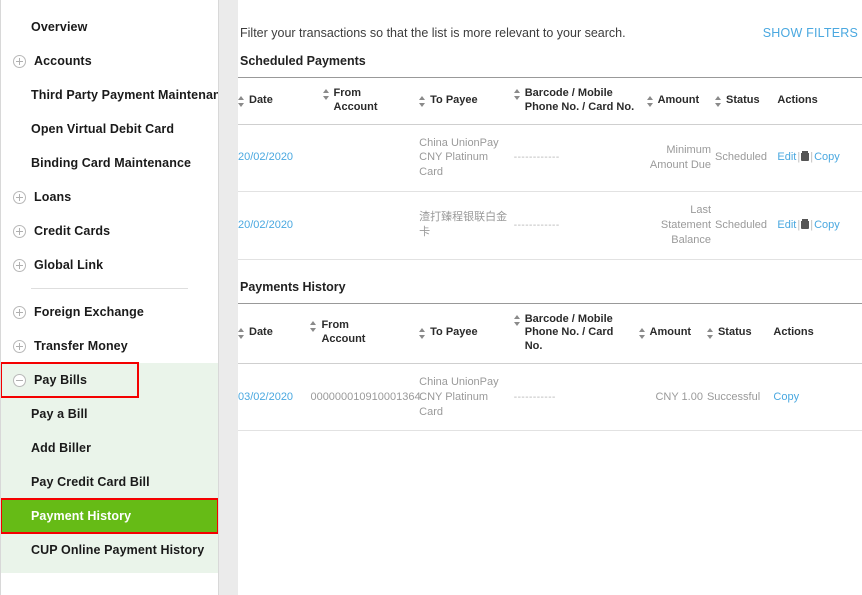  What do you see at coordinates (303, 61) in the screenshot?
I see `scheduled-payments-title: Scheduled Payments` at bounding box center [303, 61].